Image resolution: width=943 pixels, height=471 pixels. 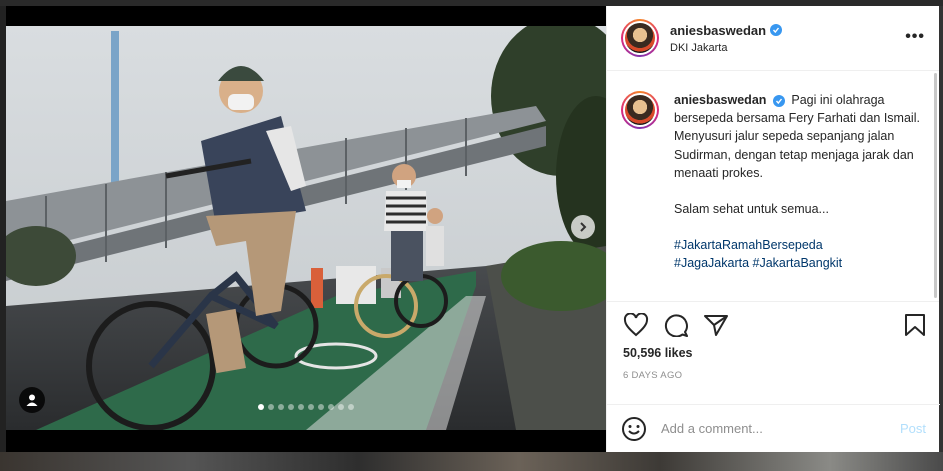 I want to click on caption-story-ring, so click(x=640, y=110).